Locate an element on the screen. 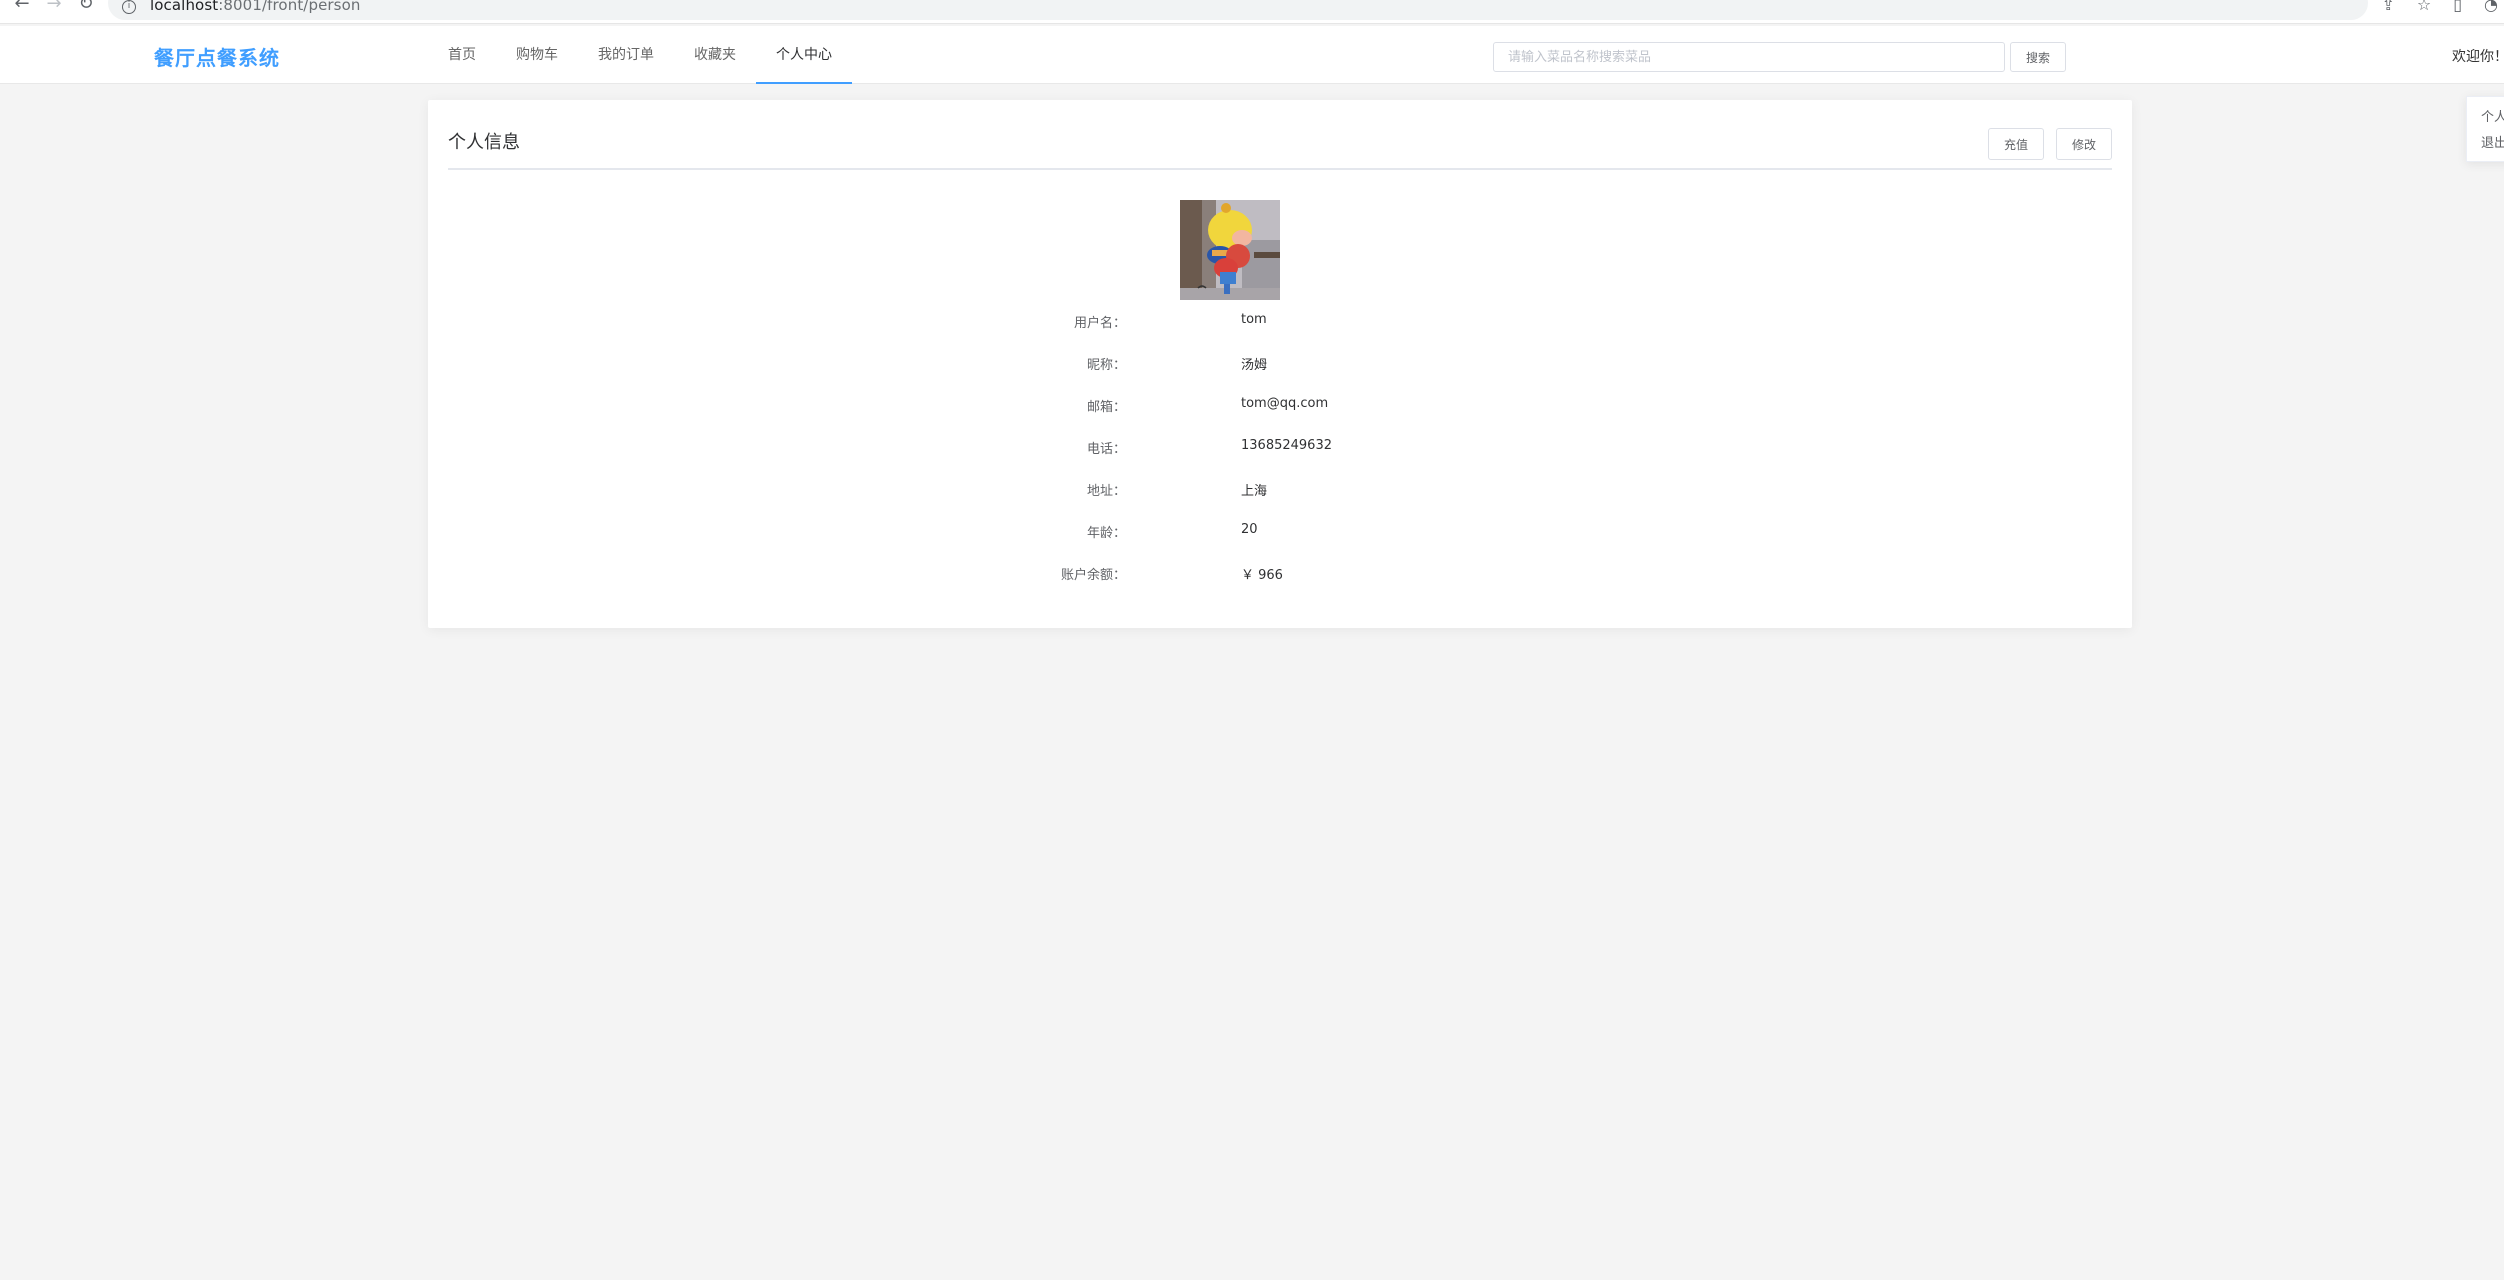 This screenshot has height=1280, width=2504. card-header: 个人信息 充值 修改 is located at coordinates (1280, 144).